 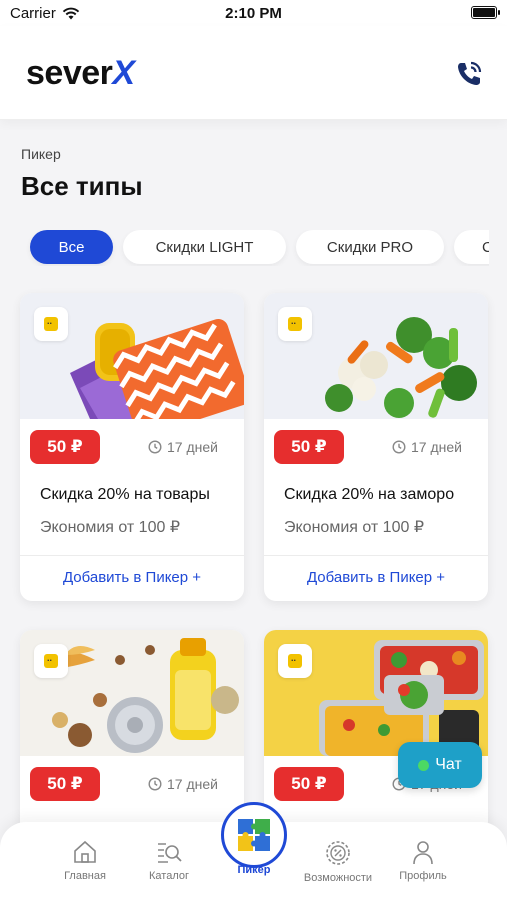 I want to click on status-bar: Carrier 2:10 PM, so click(x=253, y=13).